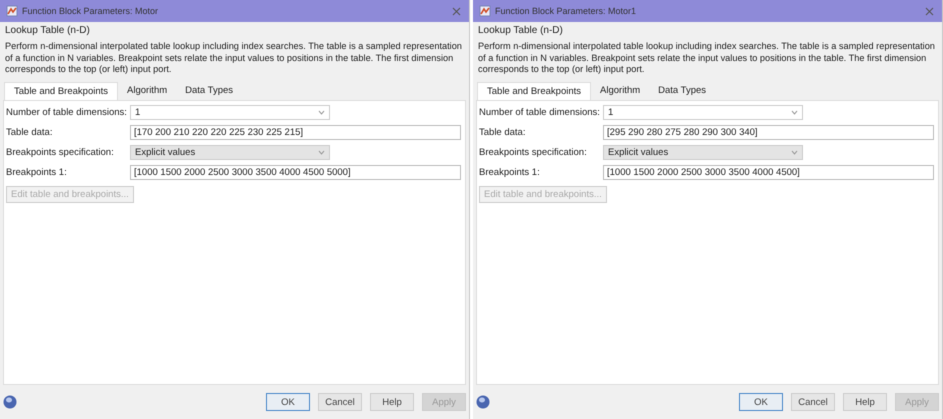  What do you see at coordinates (91, 11) in the screenshot?
I see `window-title: Function Block Parameters: Motor` at bounding box center [91, 11].